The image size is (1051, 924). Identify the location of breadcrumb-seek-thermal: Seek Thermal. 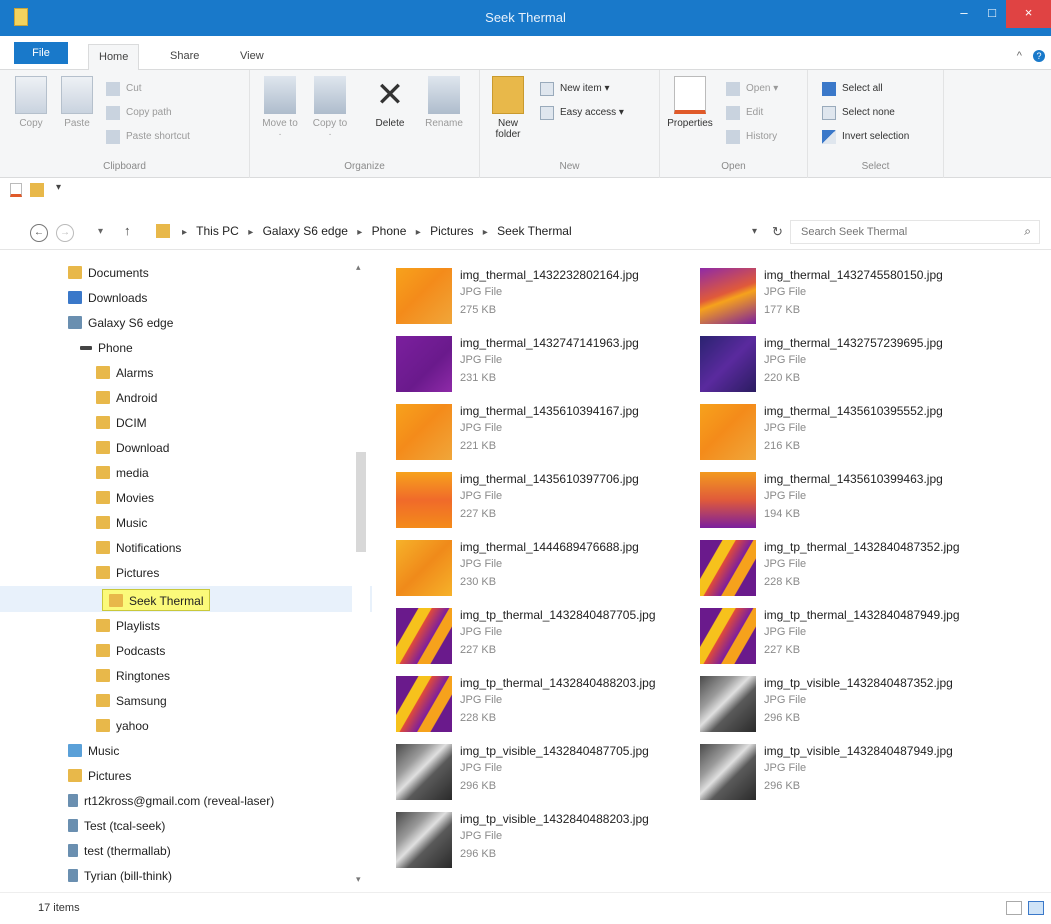
(534, 231).